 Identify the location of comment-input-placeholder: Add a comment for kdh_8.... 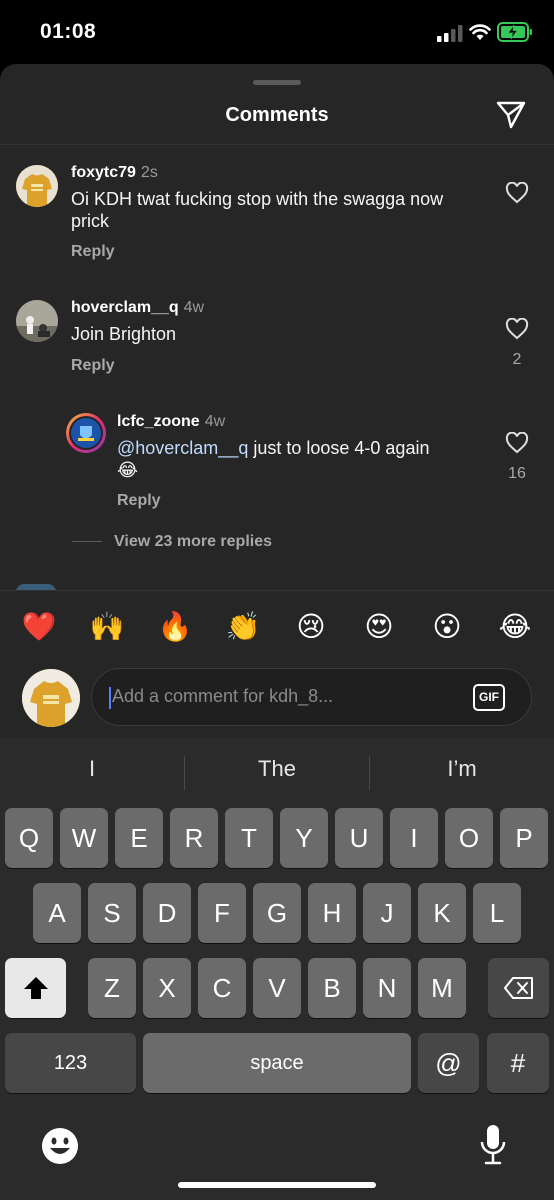
(223, 696).